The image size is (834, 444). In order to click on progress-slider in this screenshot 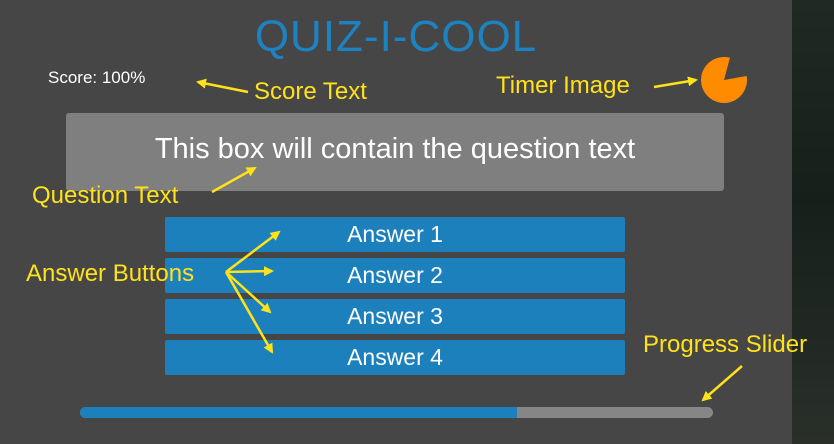, I will do `click(396, 412)`.